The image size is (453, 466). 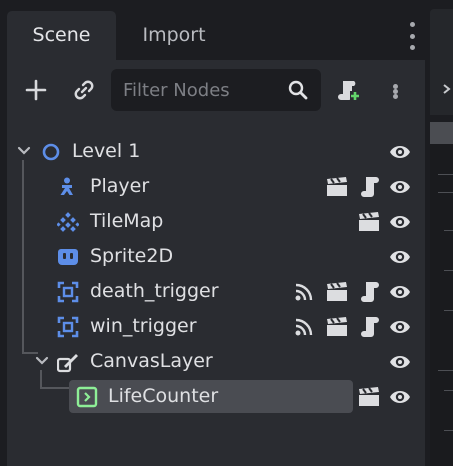 I want to click on filter-nodes-input, so click(x=203, y=90).